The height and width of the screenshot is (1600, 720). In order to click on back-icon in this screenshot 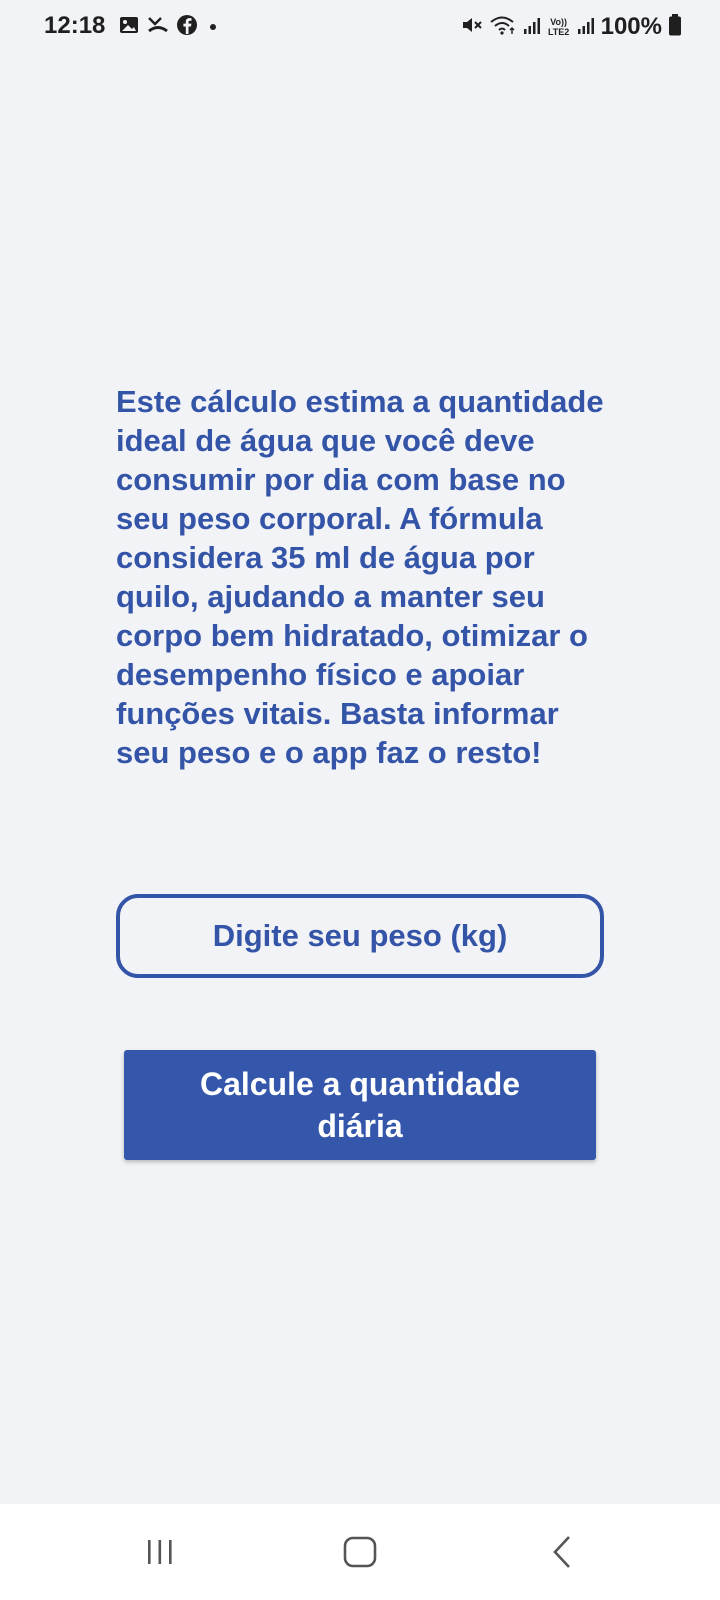, I will do `click(561, 1552)`.